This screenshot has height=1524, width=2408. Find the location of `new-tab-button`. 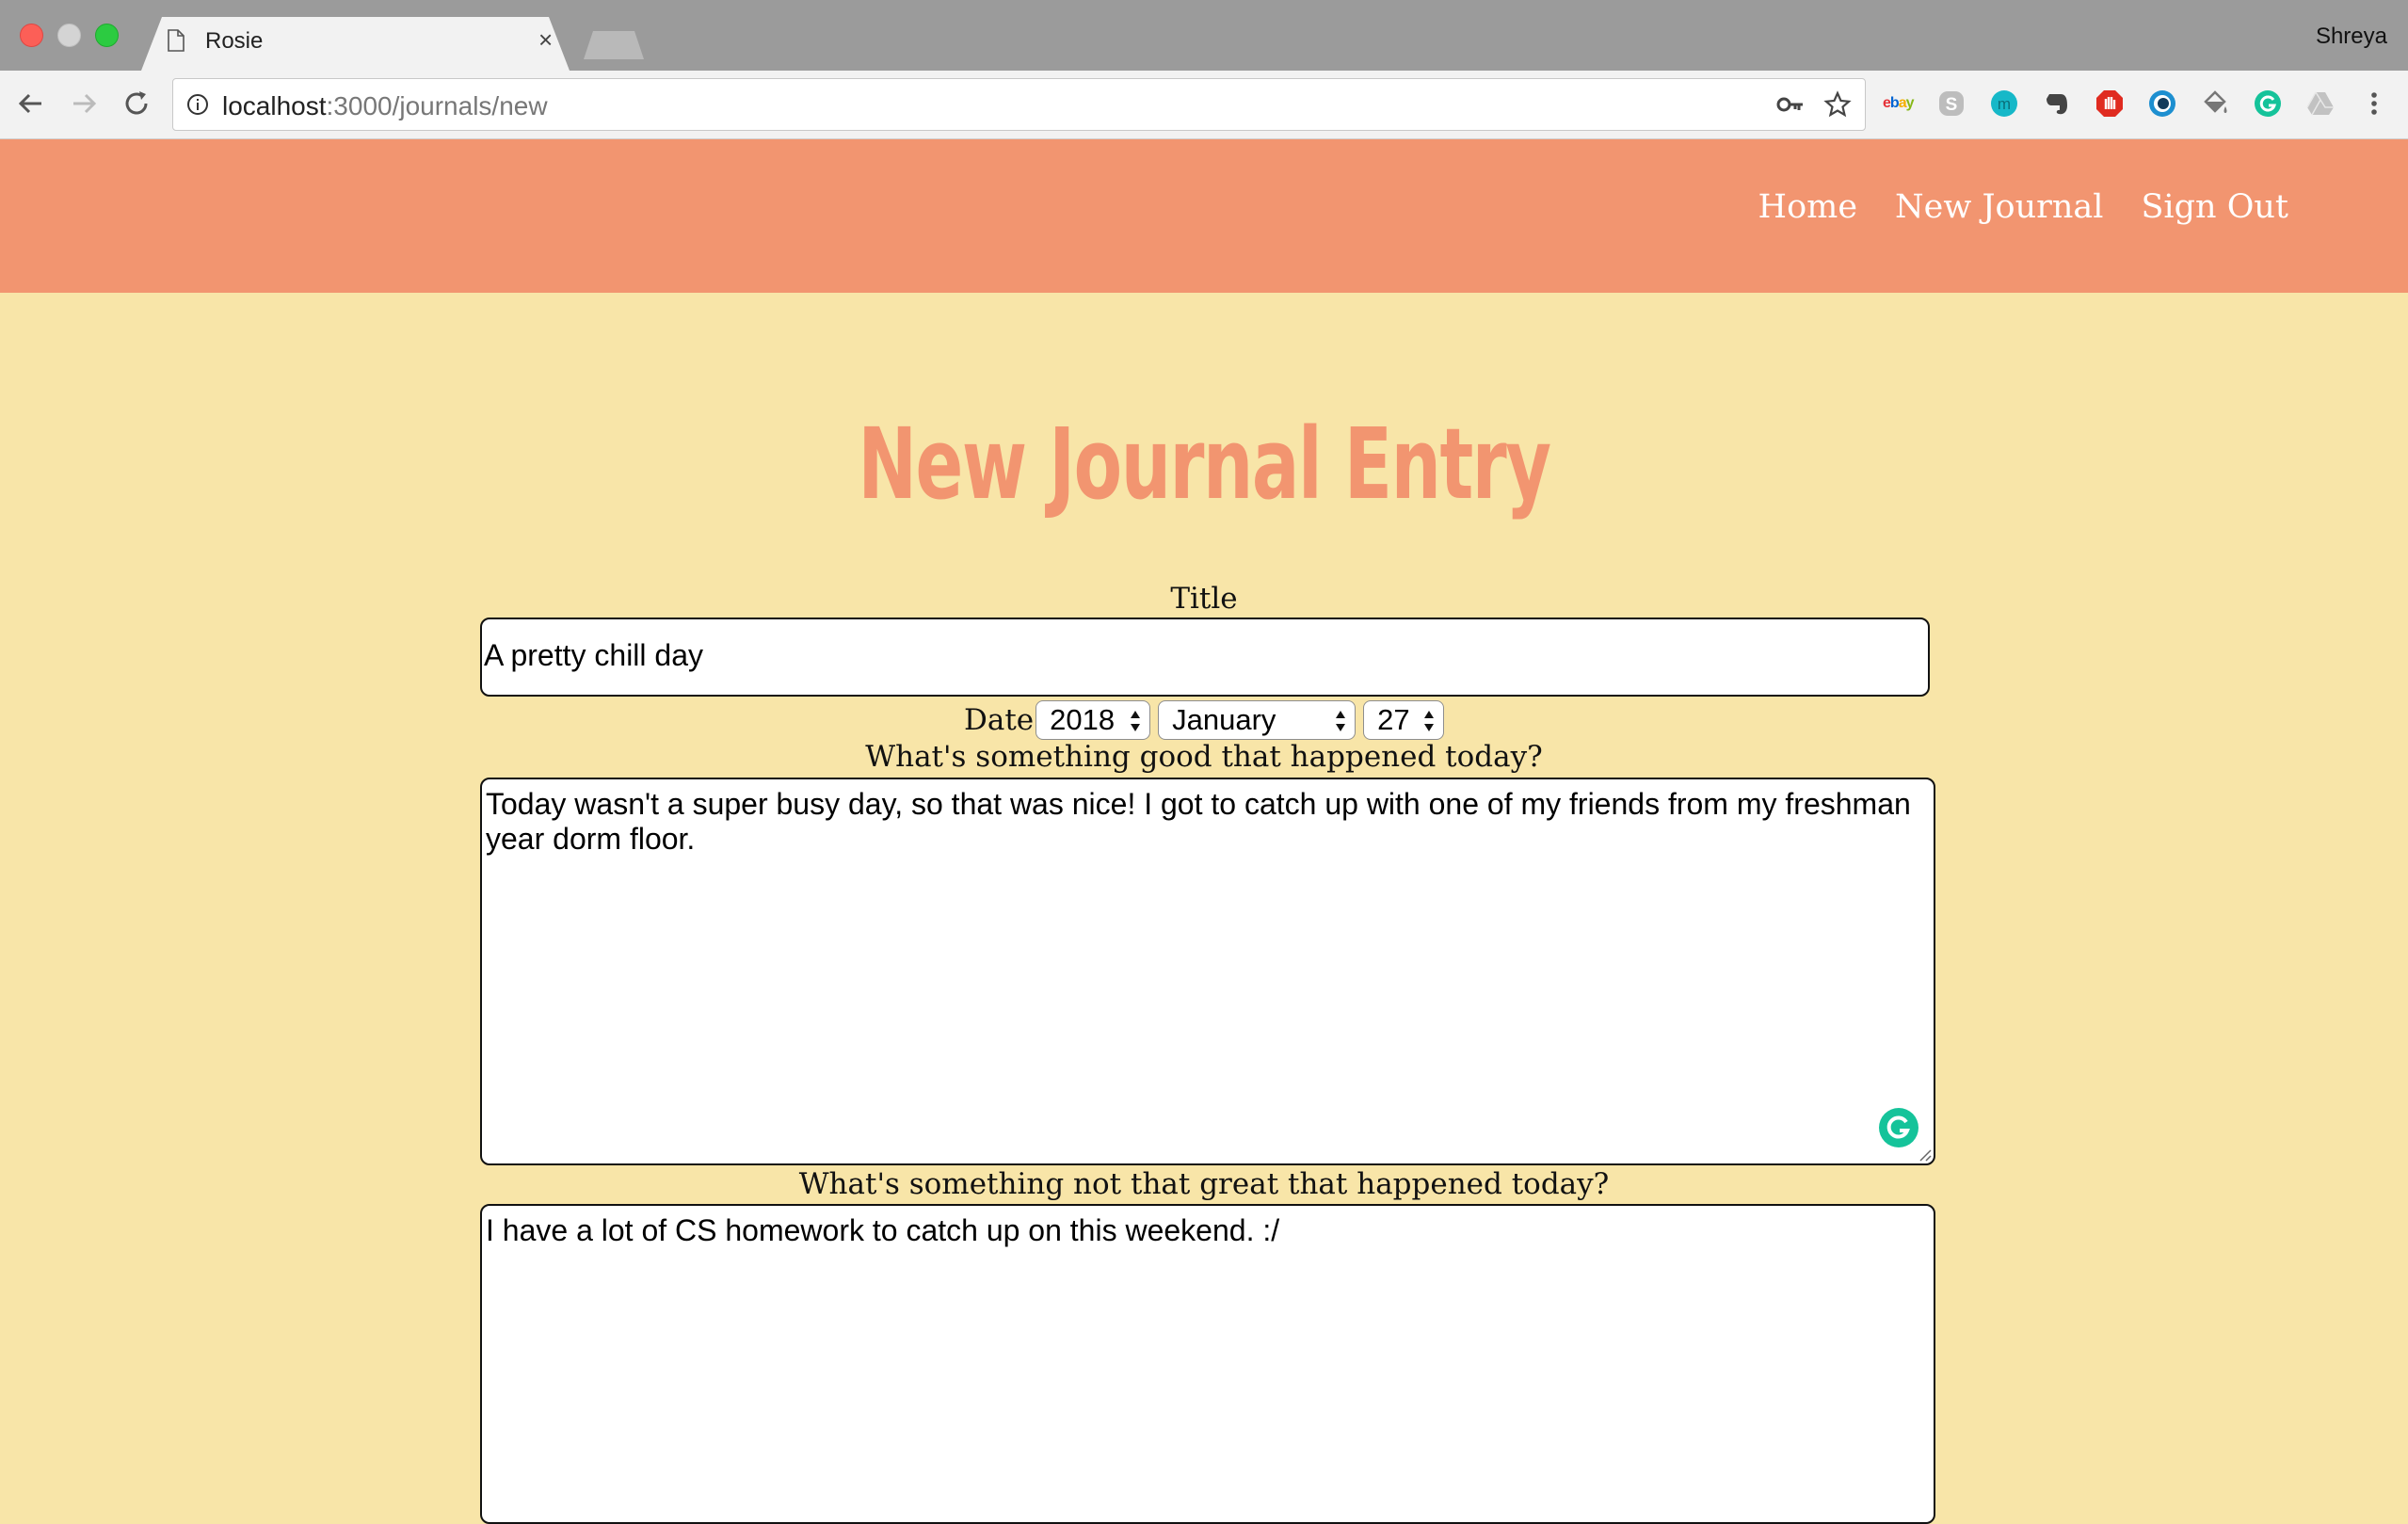

new-tab-button is located at coordinates (614, 45).